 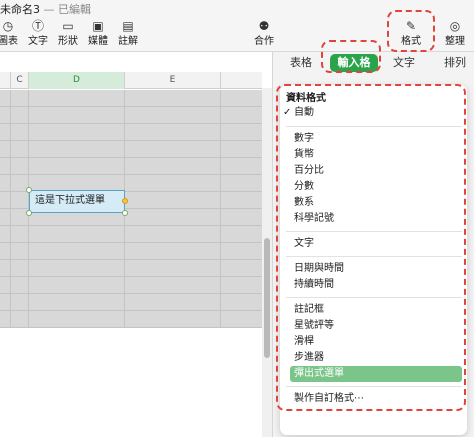 I want to click on tab-table: 表格, so click(x=301, y=63).